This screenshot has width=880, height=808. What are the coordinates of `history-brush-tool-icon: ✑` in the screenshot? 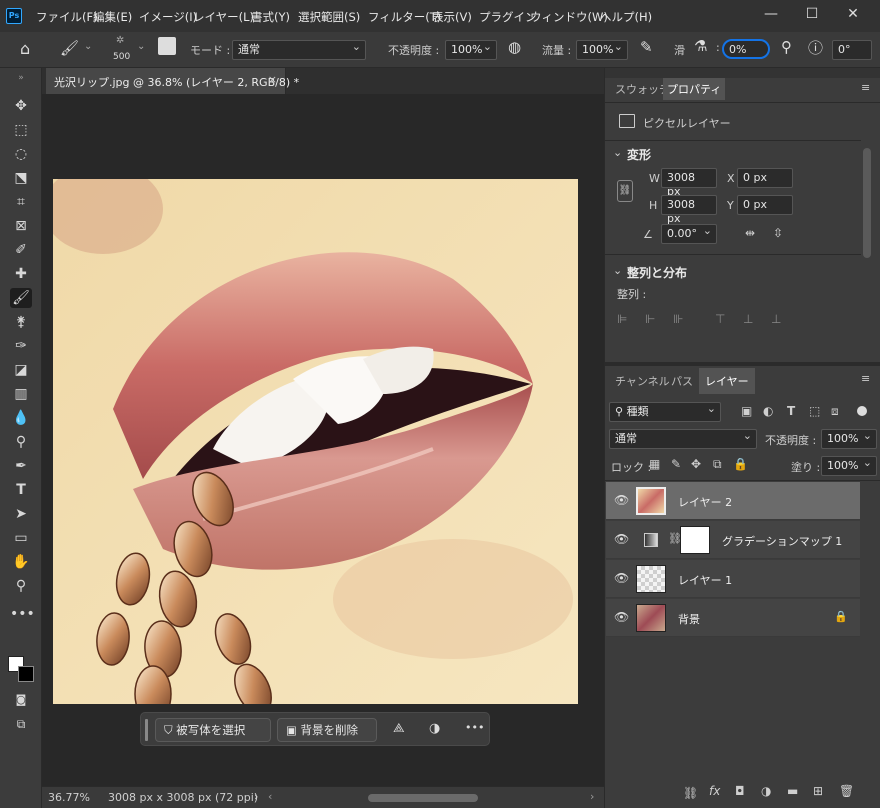 It's located at (21, 346).